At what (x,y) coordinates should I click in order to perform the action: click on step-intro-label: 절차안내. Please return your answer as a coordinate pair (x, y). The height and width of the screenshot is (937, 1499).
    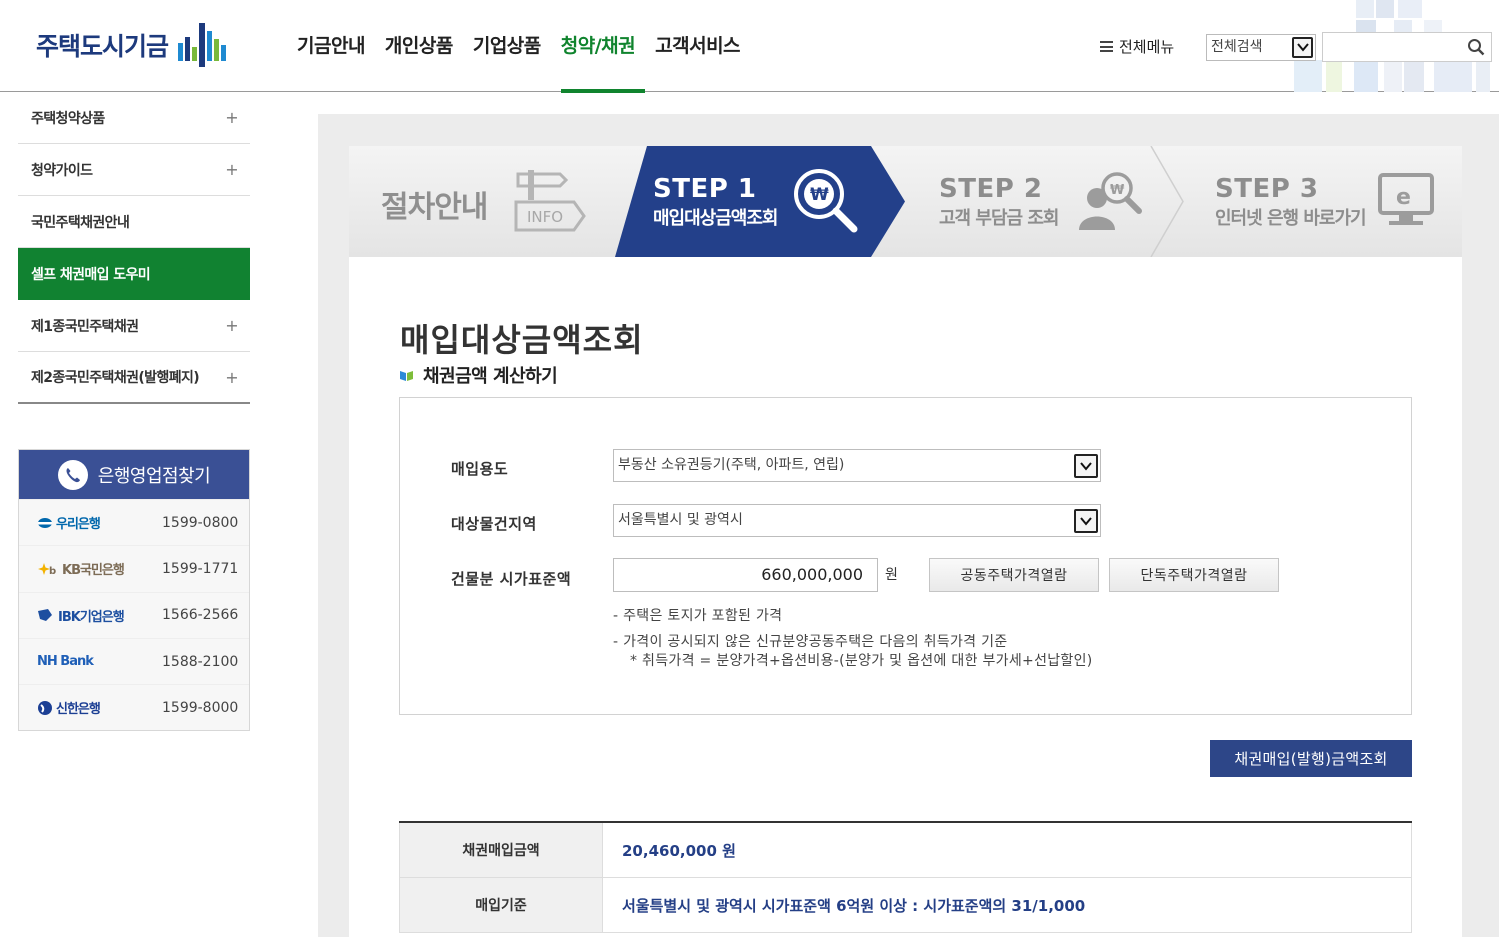
    Looking at the image, I should click on (434, 207).